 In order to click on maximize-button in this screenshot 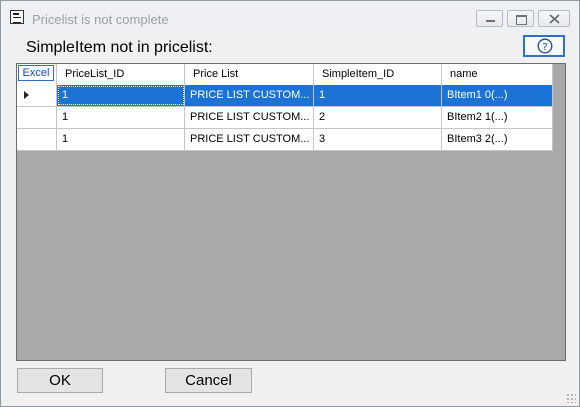, I will do `click(520, 18)`.